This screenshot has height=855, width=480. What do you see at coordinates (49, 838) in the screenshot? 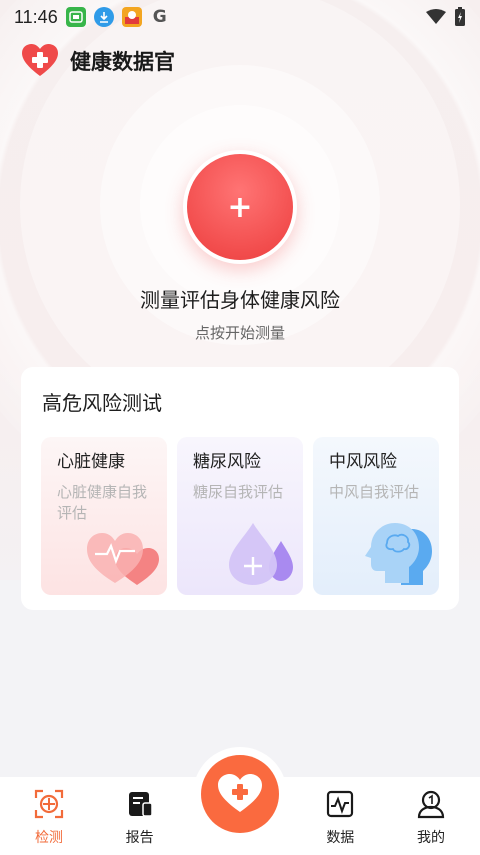
I see `tab-label: 检测` at bounding box center [49, 838].